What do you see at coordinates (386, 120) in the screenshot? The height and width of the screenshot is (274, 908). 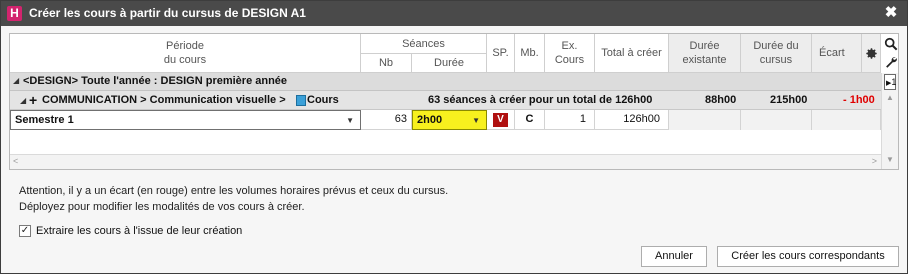 I see `nb-field: 63` at bounding box center [386, 120].